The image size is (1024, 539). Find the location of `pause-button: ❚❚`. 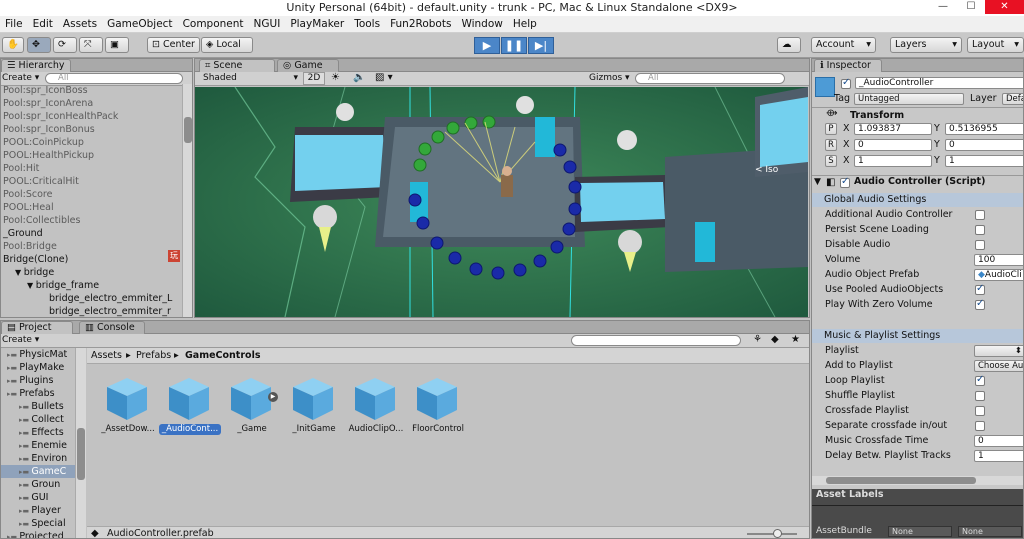

pause-button: ❚❚ is located at coordinates (514, 45).